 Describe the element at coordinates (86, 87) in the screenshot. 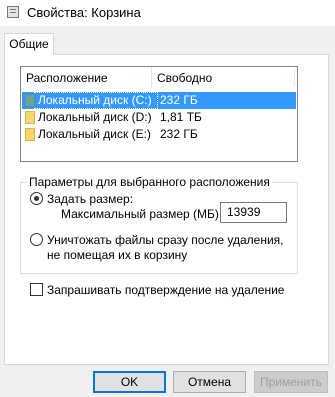

I see `column-header-location: Расположение корзины` at that location.